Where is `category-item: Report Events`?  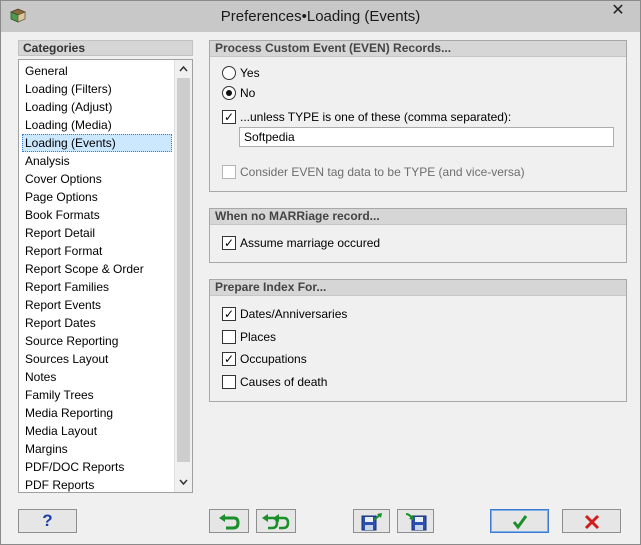
category-item: Report Events is located at coordinates (96, 305).